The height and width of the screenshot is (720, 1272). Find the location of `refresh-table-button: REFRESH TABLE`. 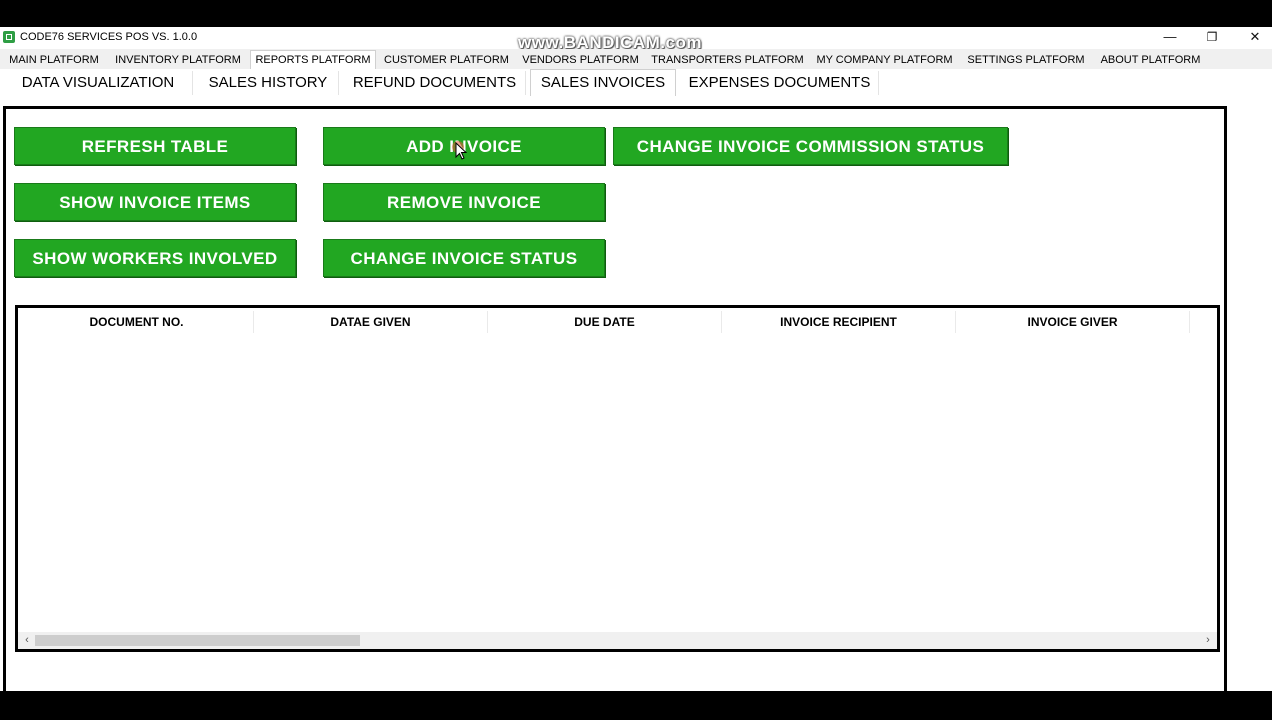

refresh-table-button: REFRESH TABLE is located at coordinates (155, 146).